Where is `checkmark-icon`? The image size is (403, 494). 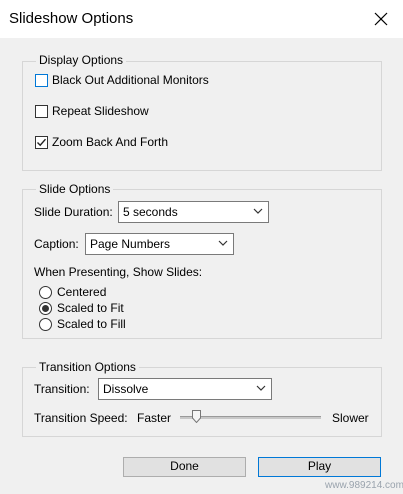 checkmark-icon is located at coordinates (42, 142).